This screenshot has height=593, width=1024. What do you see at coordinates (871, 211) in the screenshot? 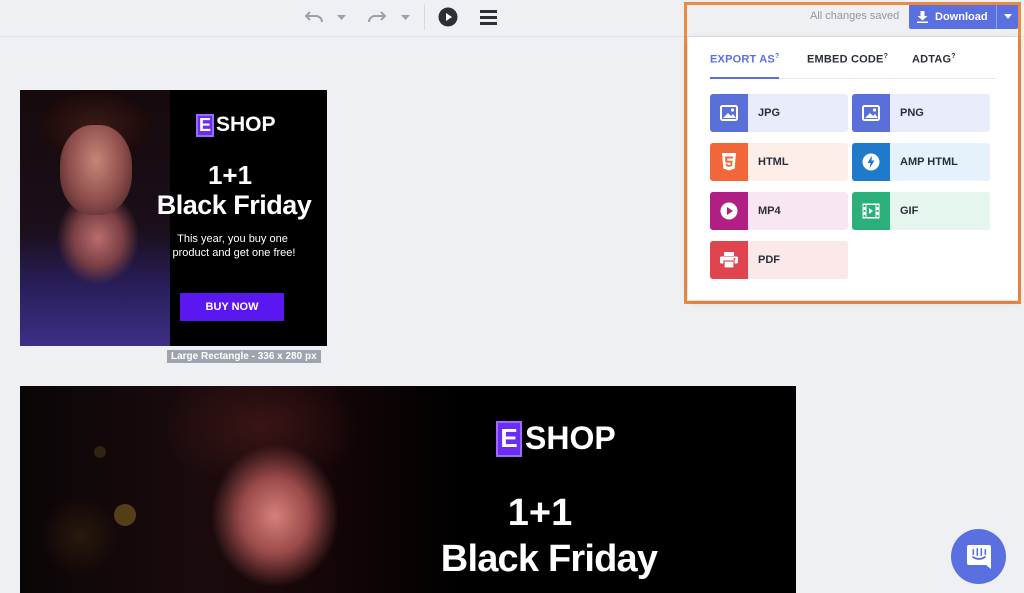
I see `film-icon` at bounding box center [871, 211].